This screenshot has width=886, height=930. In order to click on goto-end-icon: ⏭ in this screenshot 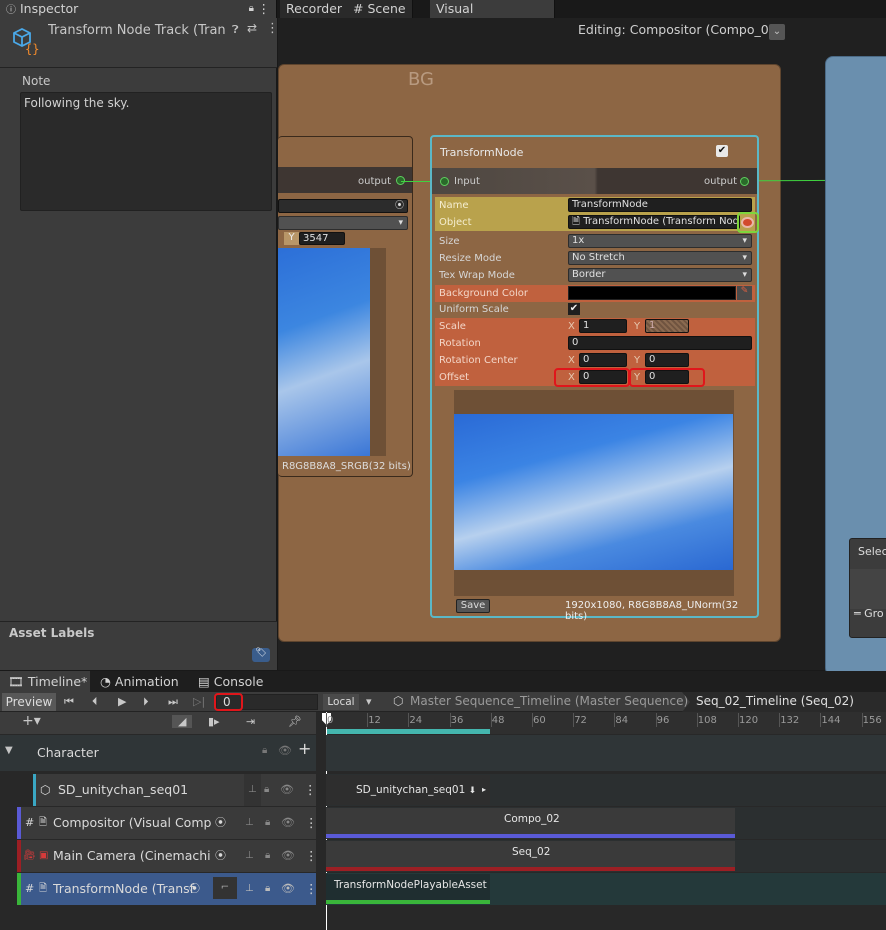, I will do `click(173, 702)`.